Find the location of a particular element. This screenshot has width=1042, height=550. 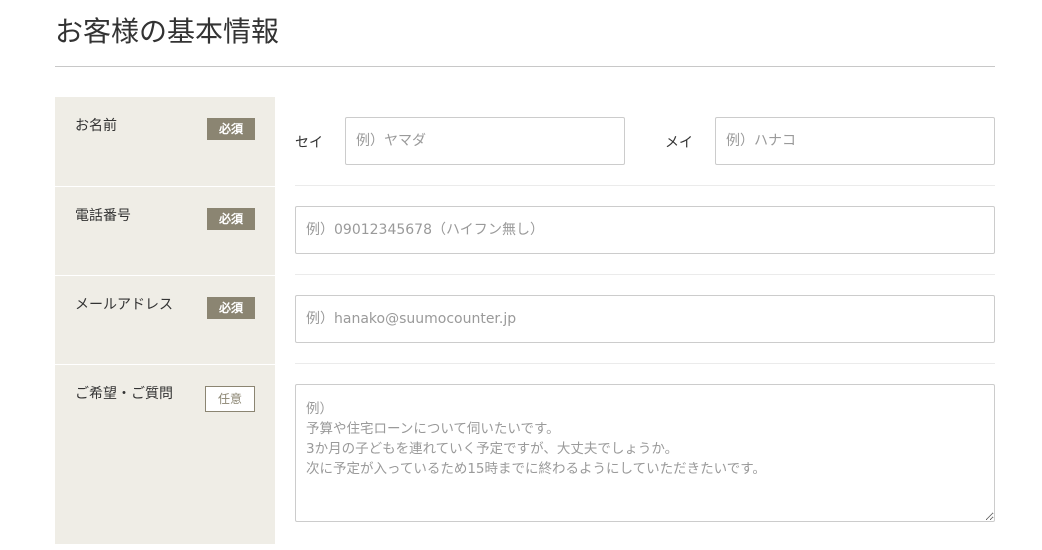

email-label: メールアドレス is located at coordinates (124, 305).